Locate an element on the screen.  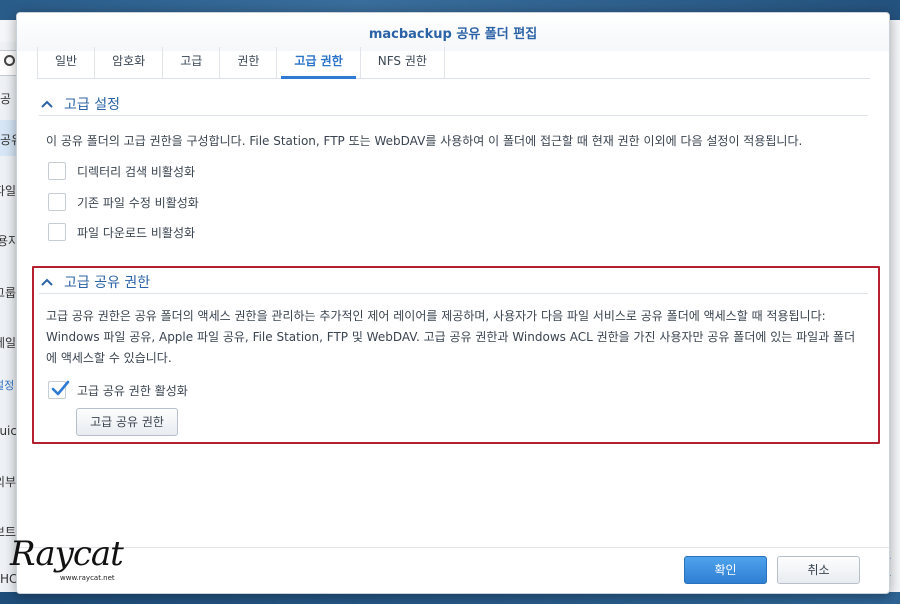
background-sidebar-fragment: 메일 is located at coordinates (8, 343).